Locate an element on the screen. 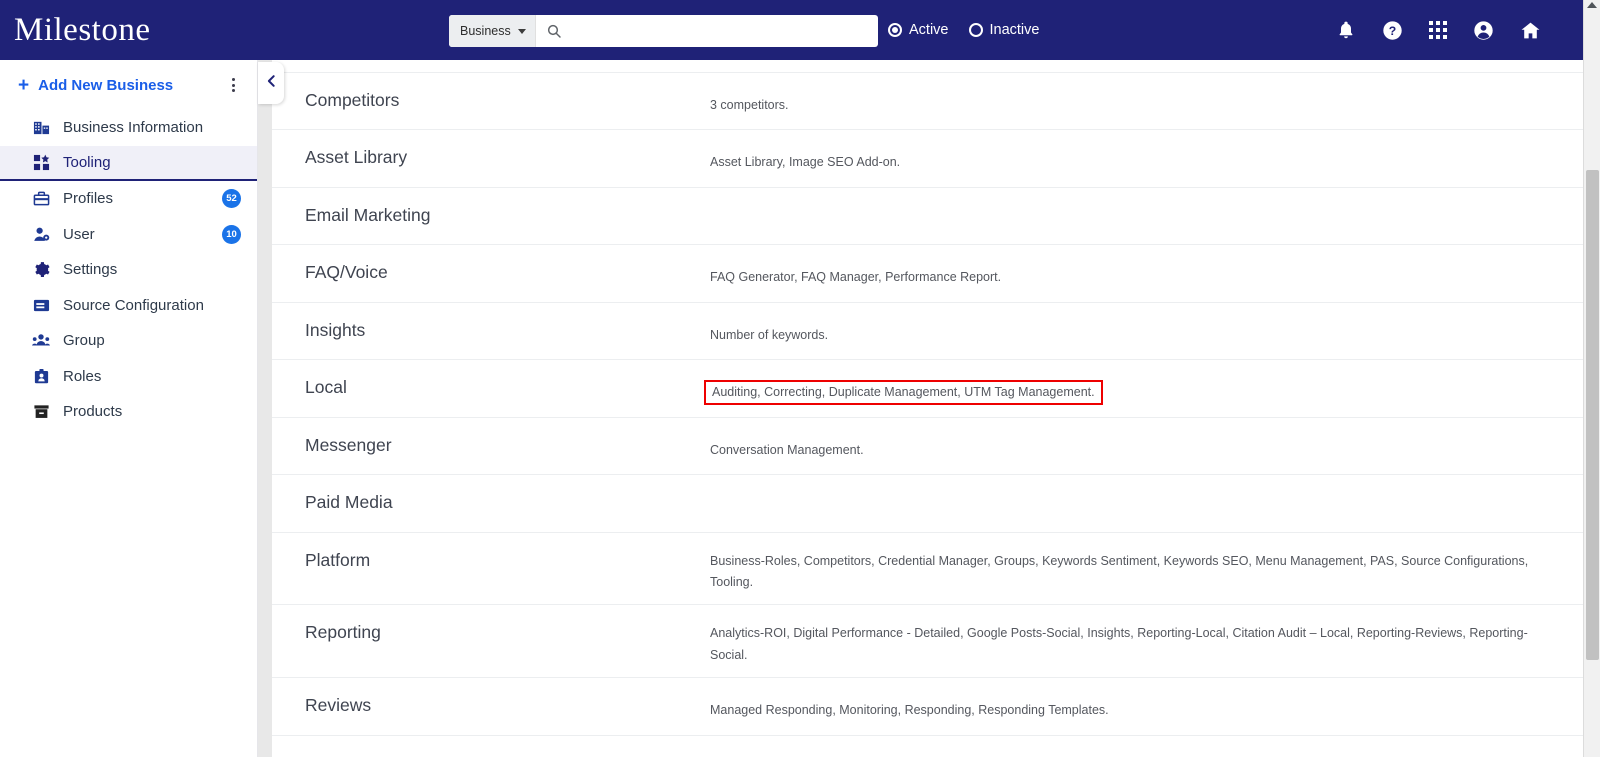  bell-icon is located at coordinates (1346, 30).